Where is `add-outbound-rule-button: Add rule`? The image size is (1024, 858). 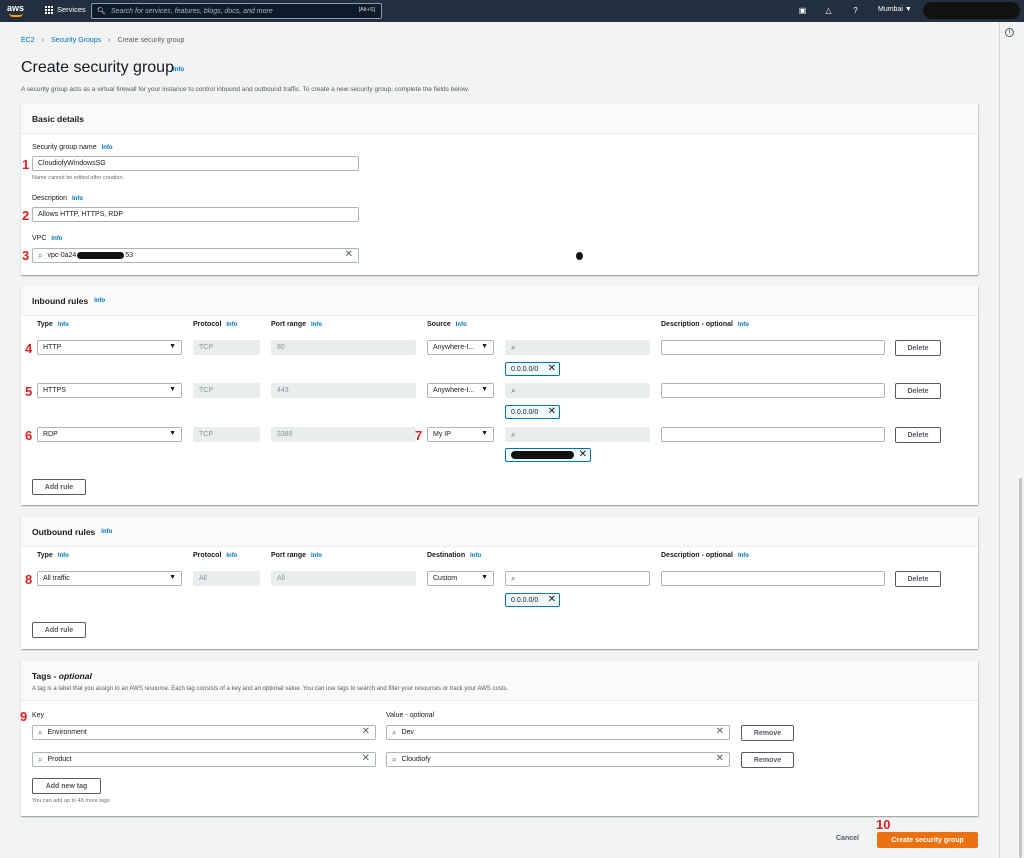 add-outbound-rule-button: Add rule is located at coordinates (59, 630).